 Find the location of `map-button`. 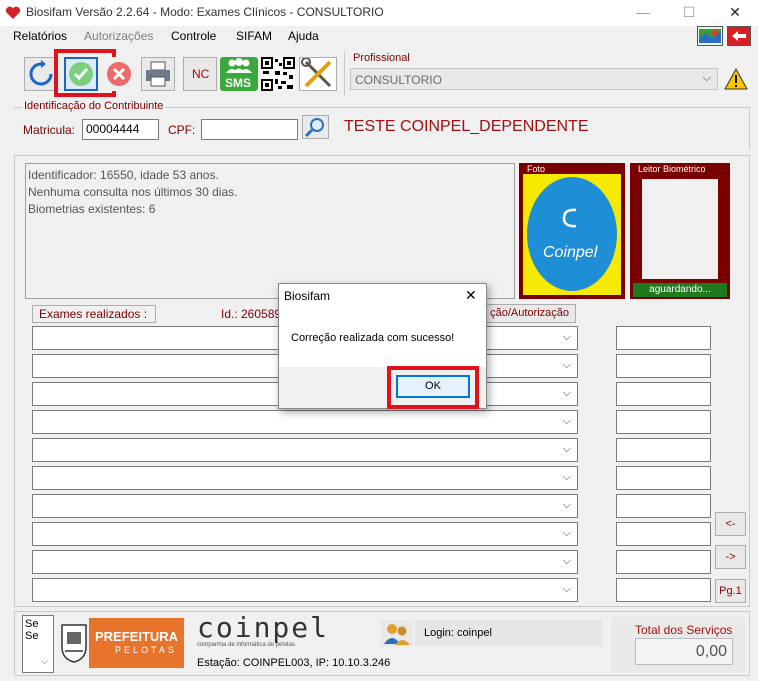

map-button is located at coordinates (710, 36).